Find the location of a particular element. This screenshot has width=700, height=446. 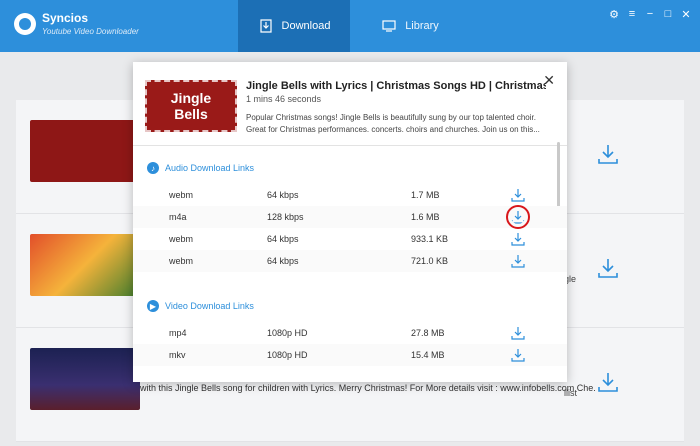

audio-row: webm 64 kbps 933.1 KB is located at coordinates (350, 239).